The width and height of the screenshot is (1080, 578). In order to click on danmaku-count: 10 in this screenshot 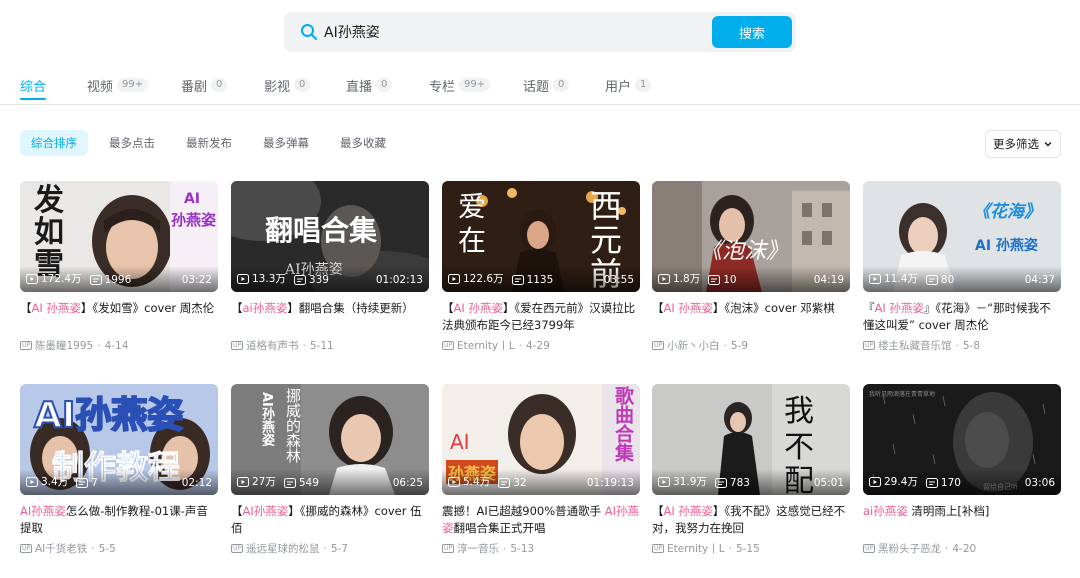, I will do `click(730, 280)`.